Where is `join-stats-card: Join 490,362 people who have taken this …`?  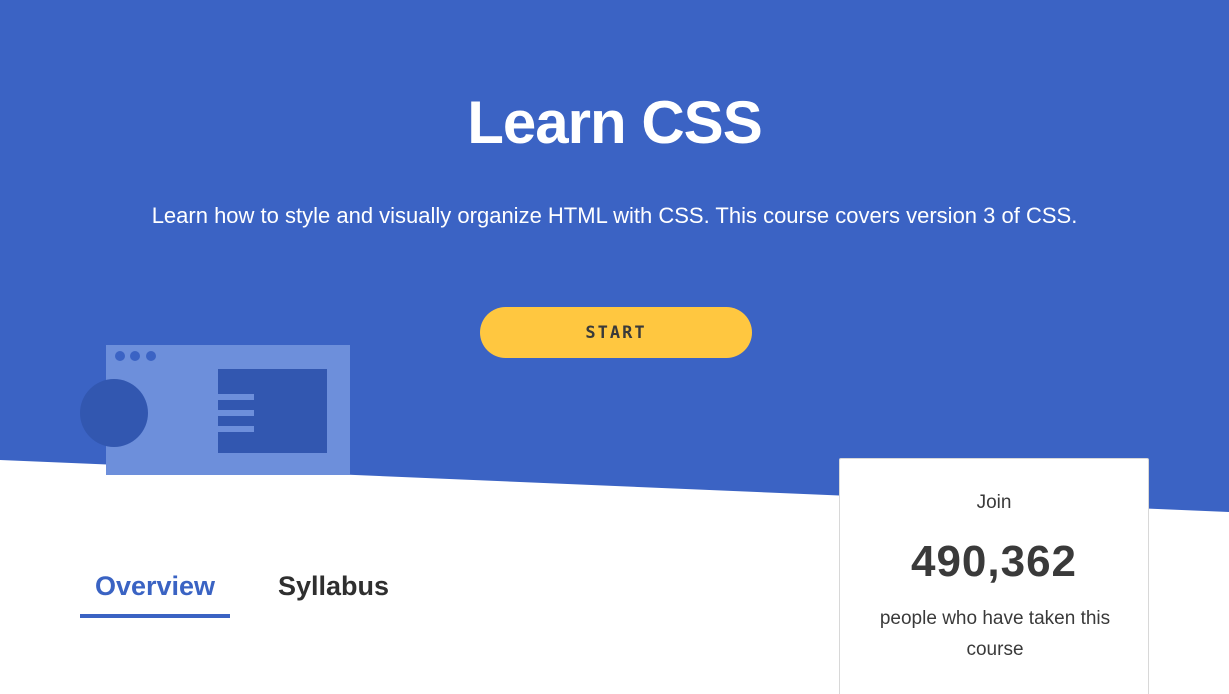 join-stats-card: Join 490,362 people who have taken this … is located at coordinates (994, 576).